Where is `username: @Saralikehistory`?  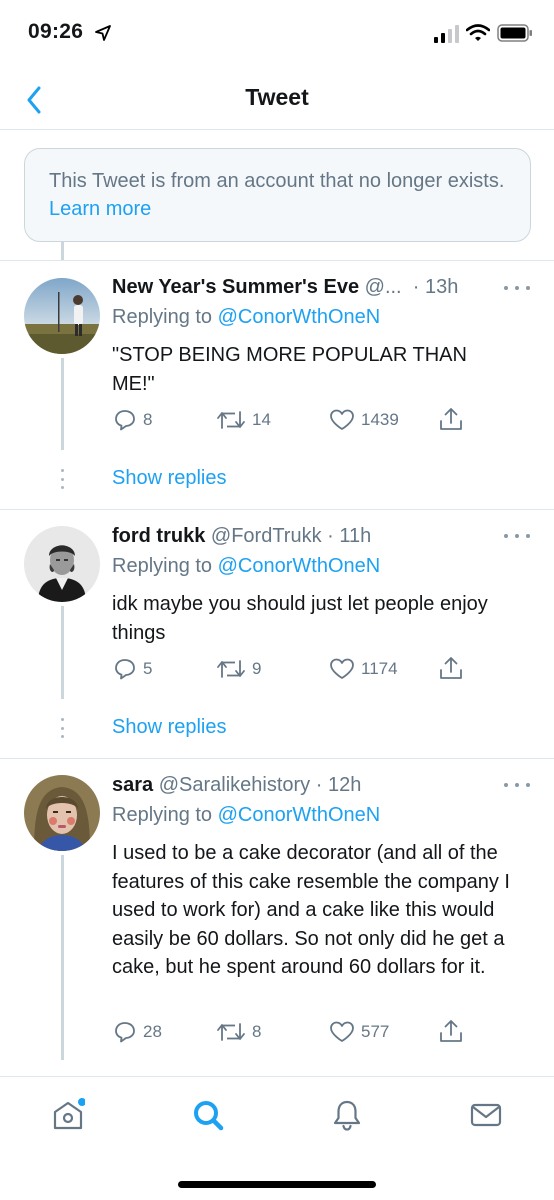 username: @Saralikehistory is located at coordinates (234, 785).